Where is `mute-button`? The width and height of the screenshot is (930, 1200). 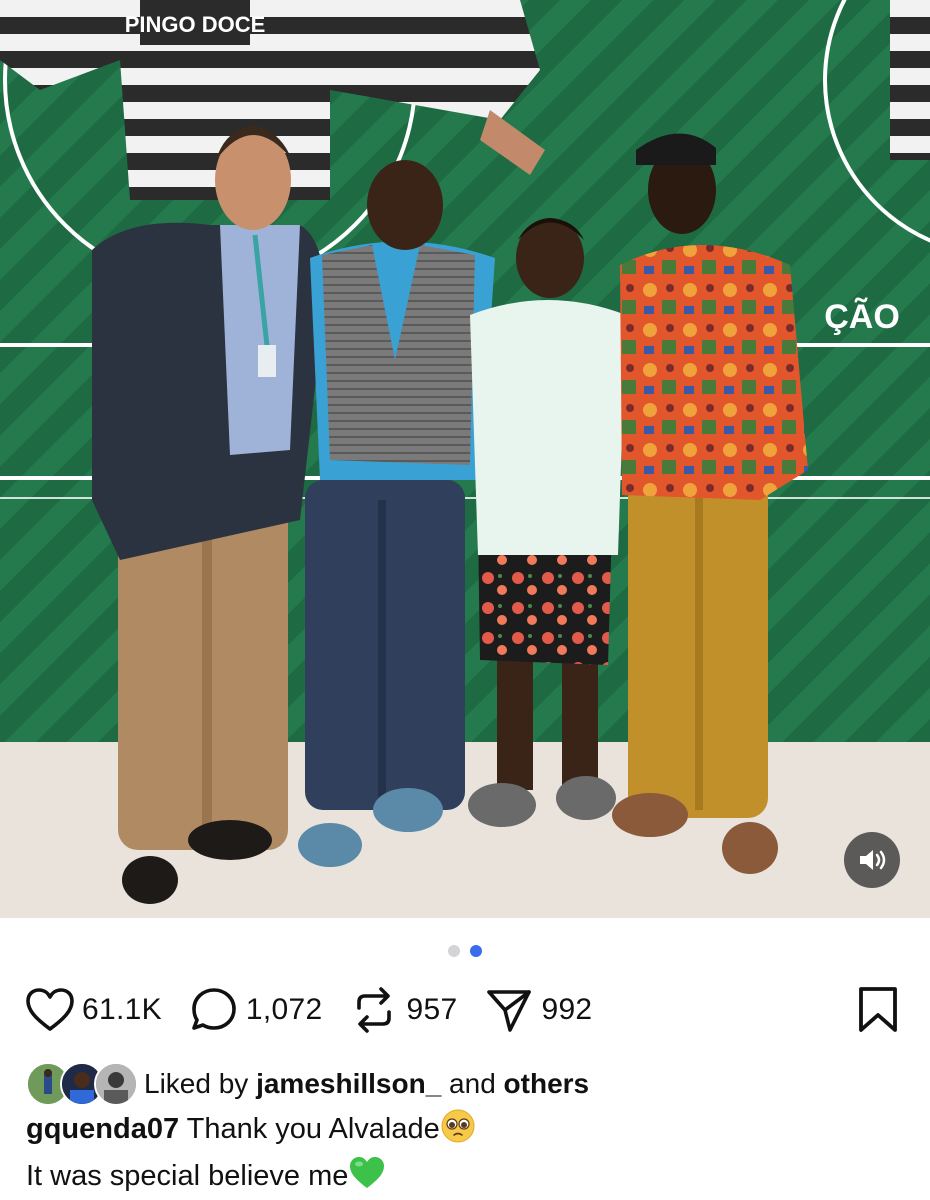 mute-button is located at coordinates (872, 860).